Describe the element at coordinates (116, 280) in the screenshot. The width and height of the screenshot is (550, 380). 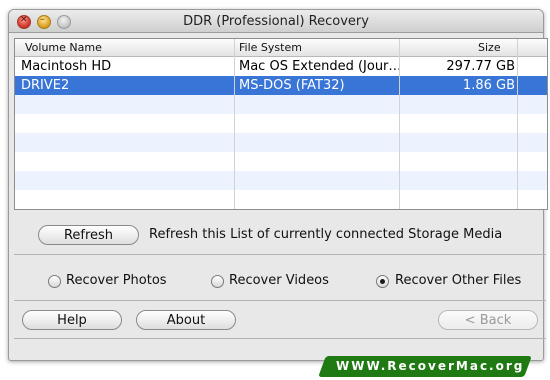
I see `recover-photos-label: Recover Photos` at that location.